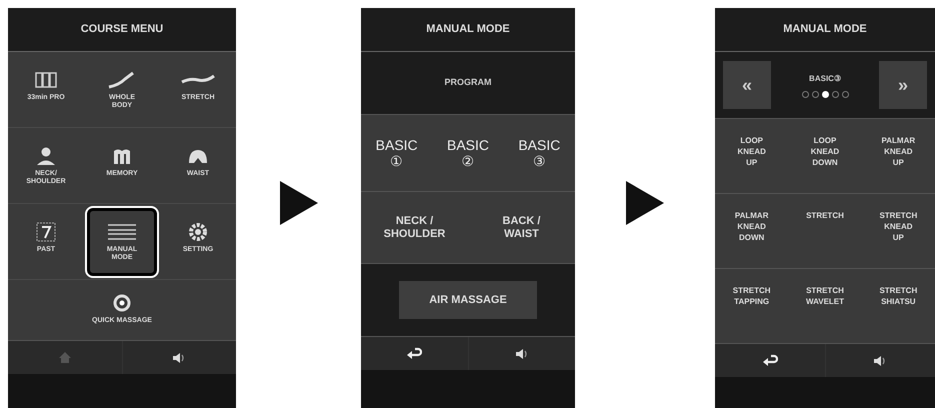  I want to click on next-button: », so click(903, 85).